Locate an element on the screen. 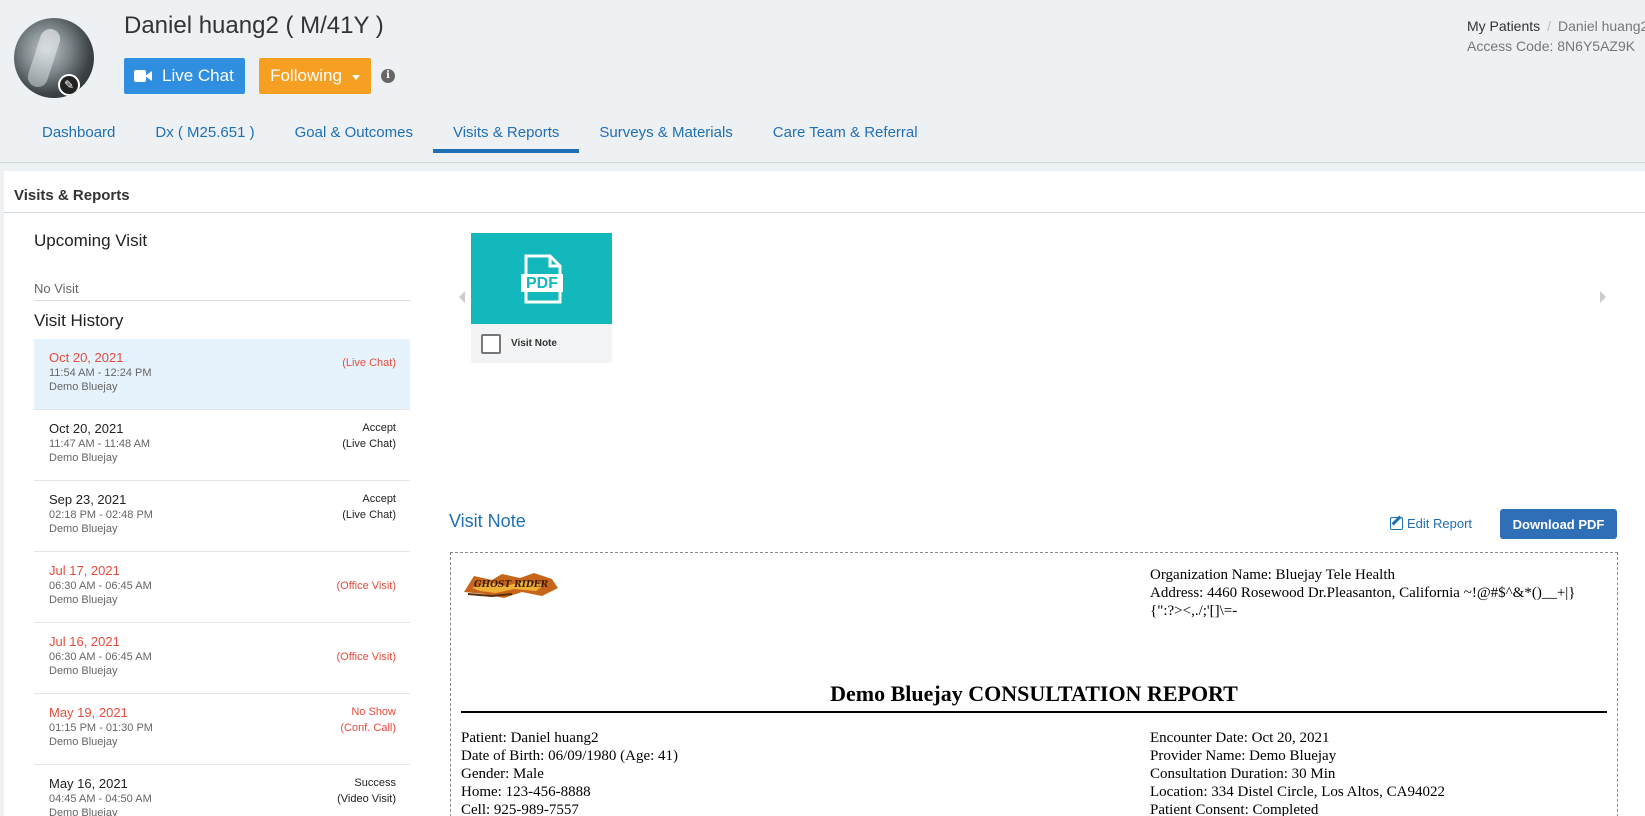  pdf-glyph: PDF is located at coordinates (541, 278).